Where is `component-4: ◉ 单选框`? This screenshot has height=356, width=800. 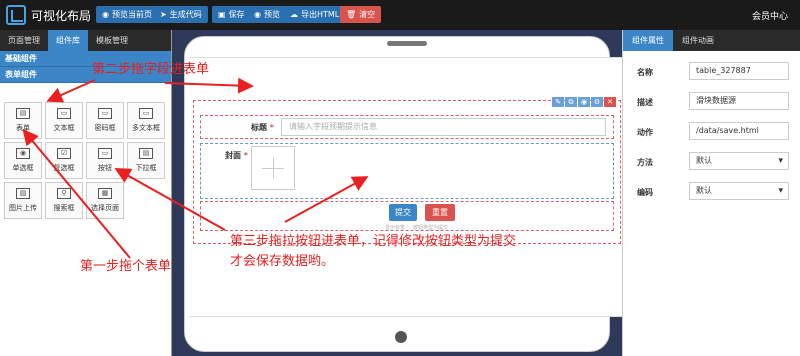
component-4: ◉ 单选框 is located at coordinates (23, 160).